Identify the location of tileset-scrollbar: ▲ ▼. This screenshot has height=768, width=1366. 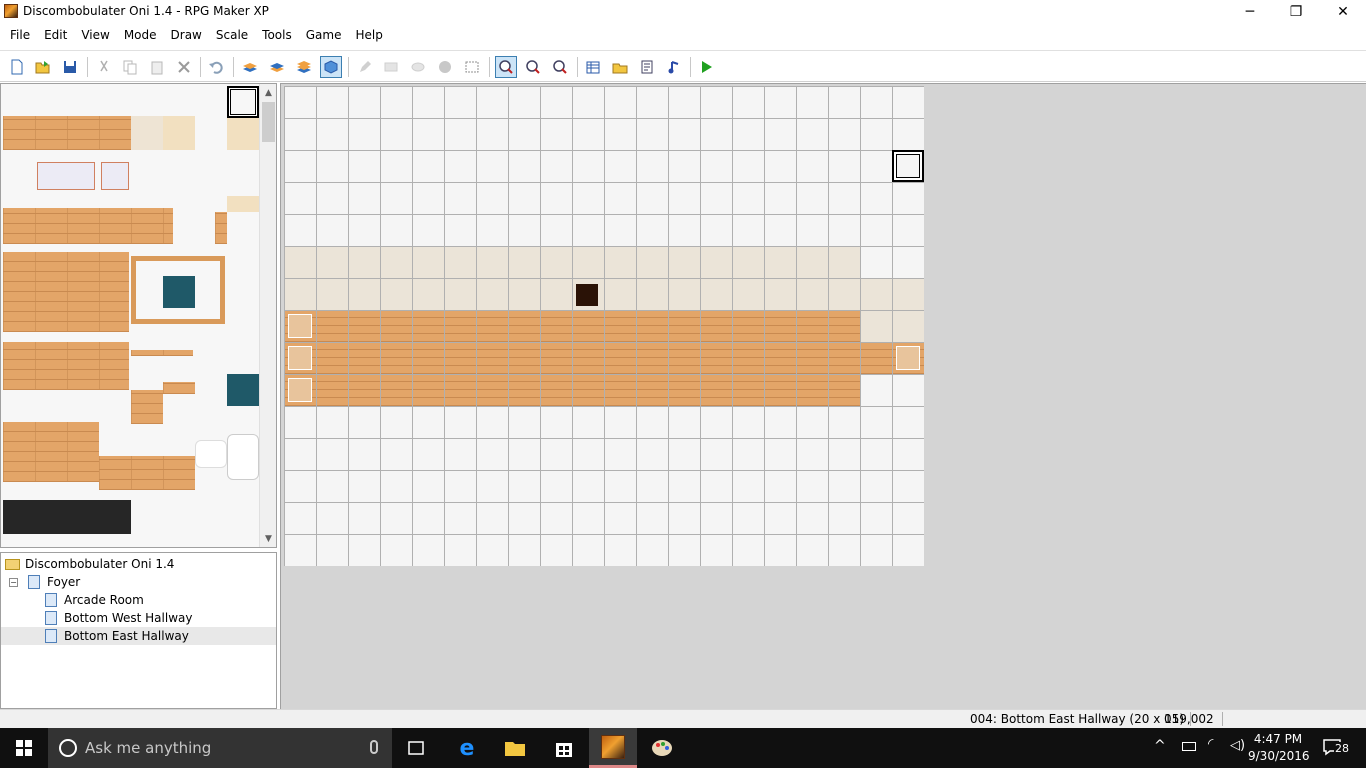
(267, 315).